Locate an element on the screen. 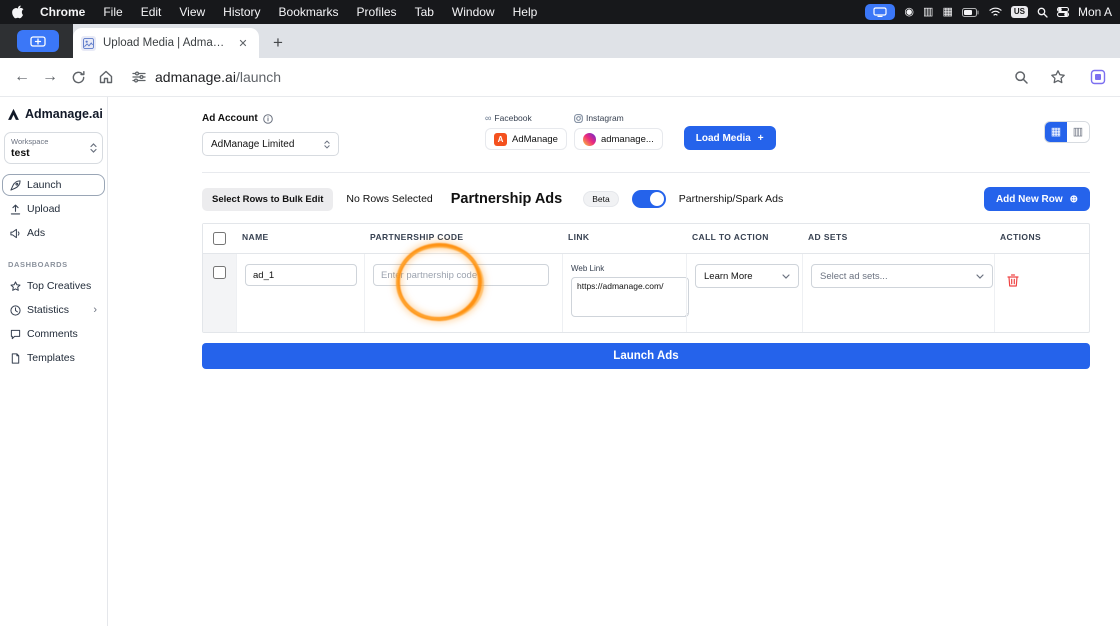  workspace-selector: Workspace test is located at coordinates (53, 148).